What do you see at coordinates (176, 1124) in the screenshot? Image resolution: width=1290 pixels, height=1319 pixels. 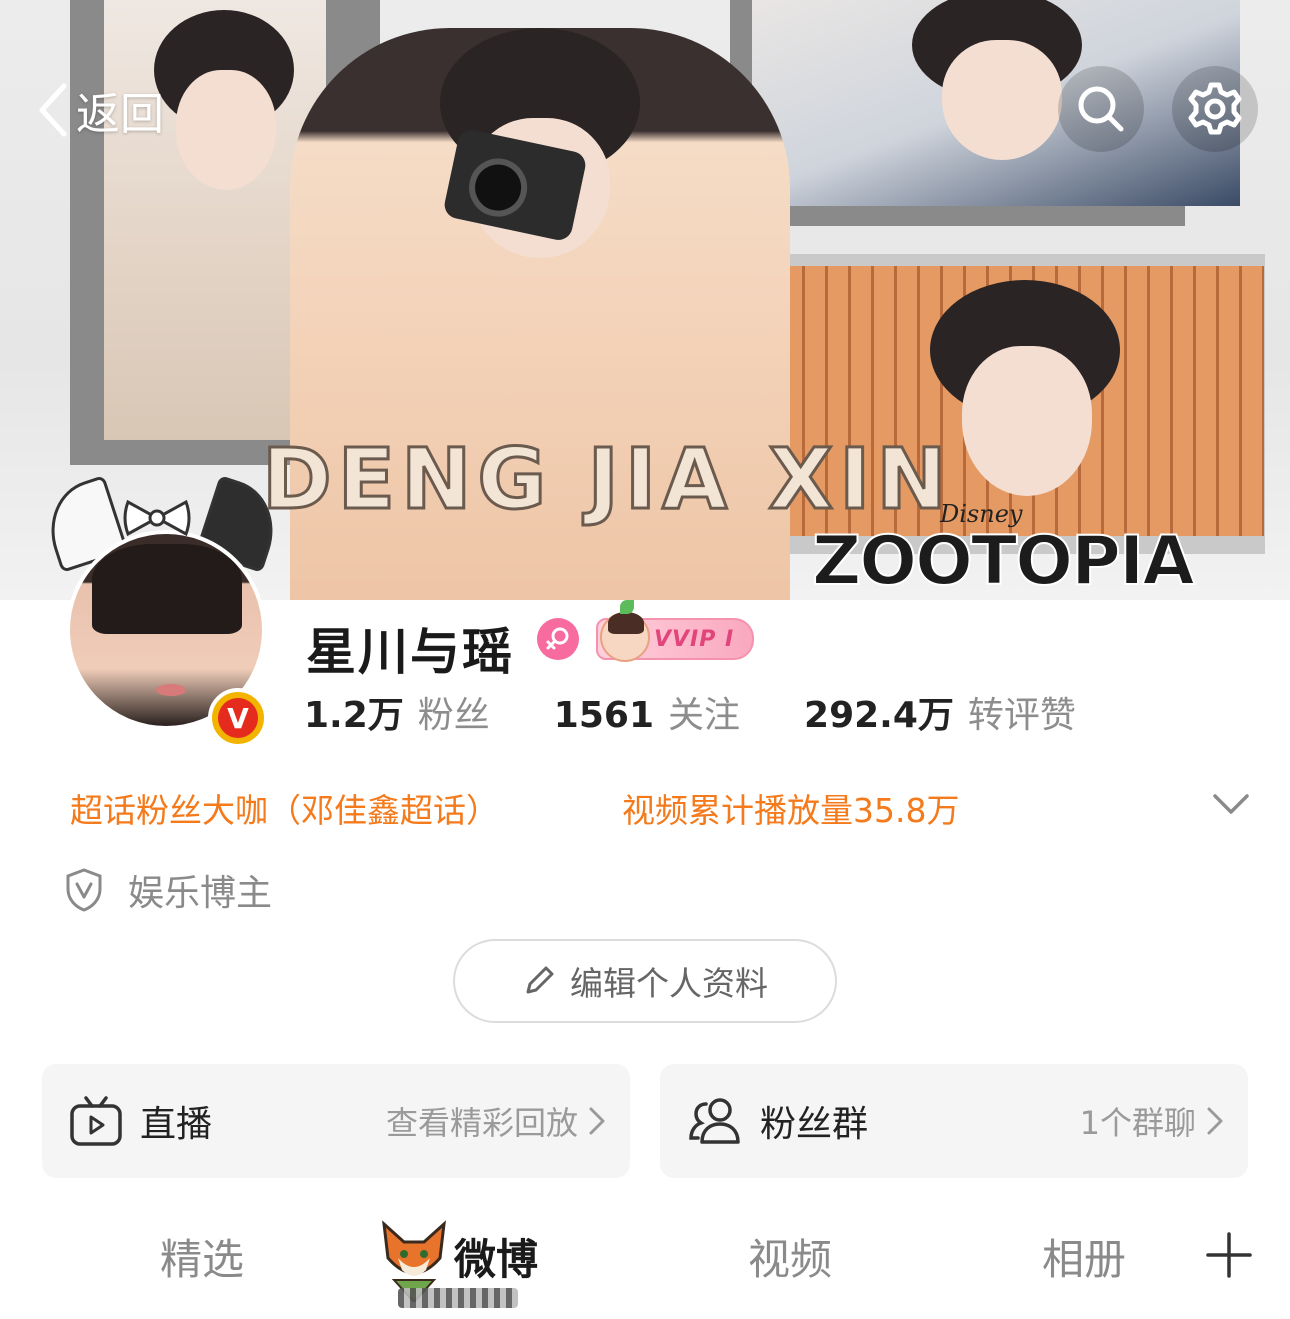 I see `live-card-title: 直播` at bounding box center [176, 1124].